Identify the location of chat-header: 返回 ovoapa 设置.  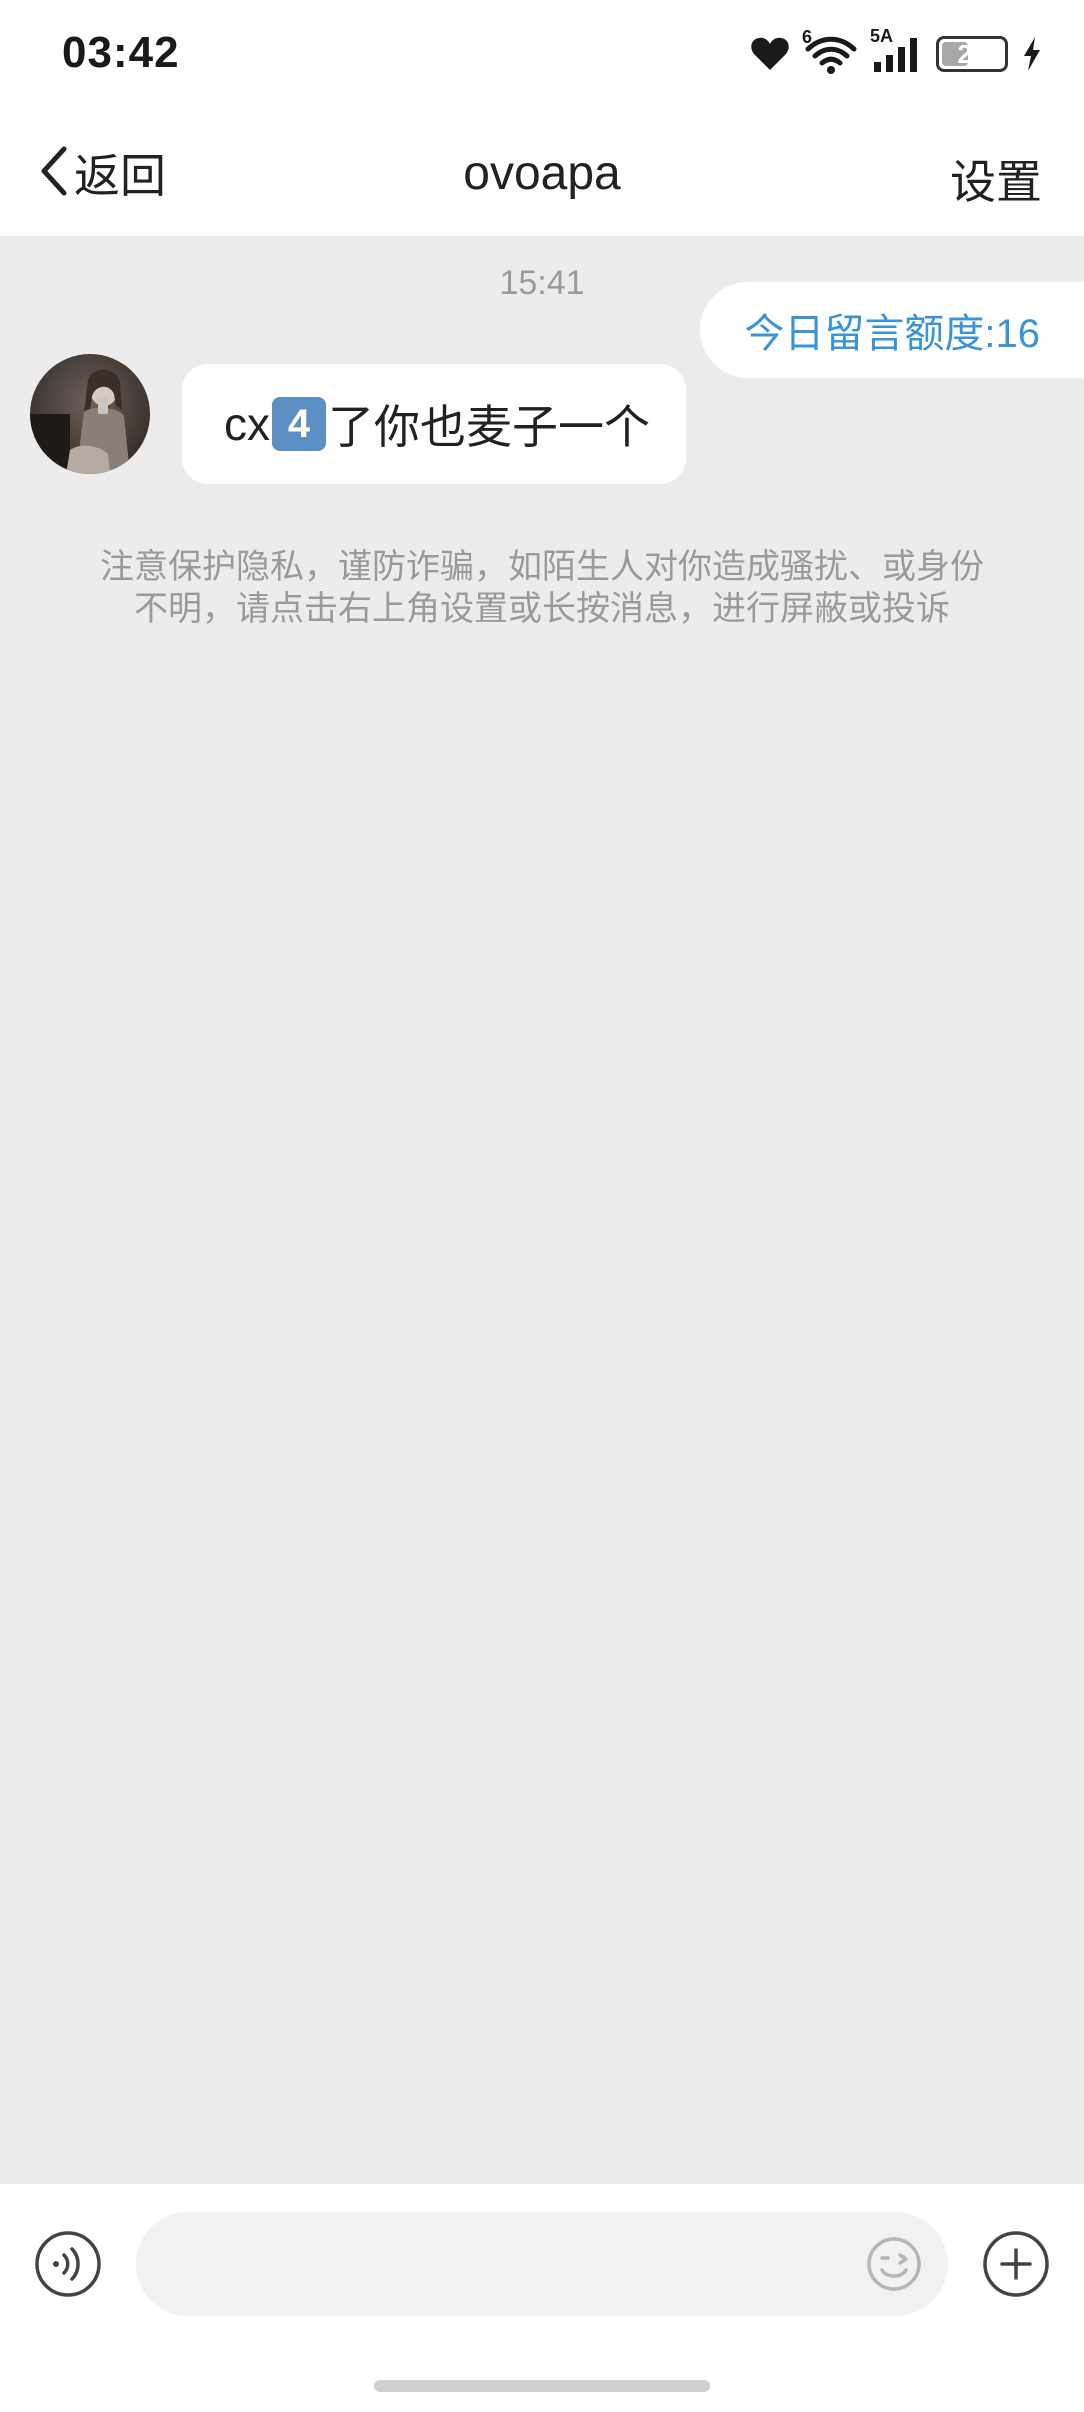
(542, 173).